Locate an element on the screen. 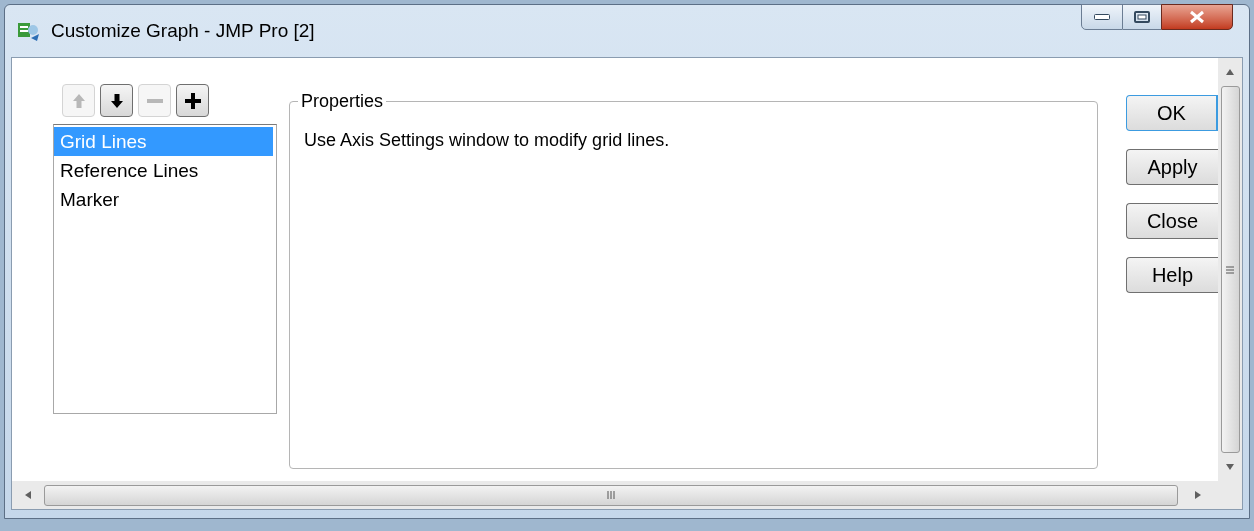  close-icon is located at coordinates (1197, 17).